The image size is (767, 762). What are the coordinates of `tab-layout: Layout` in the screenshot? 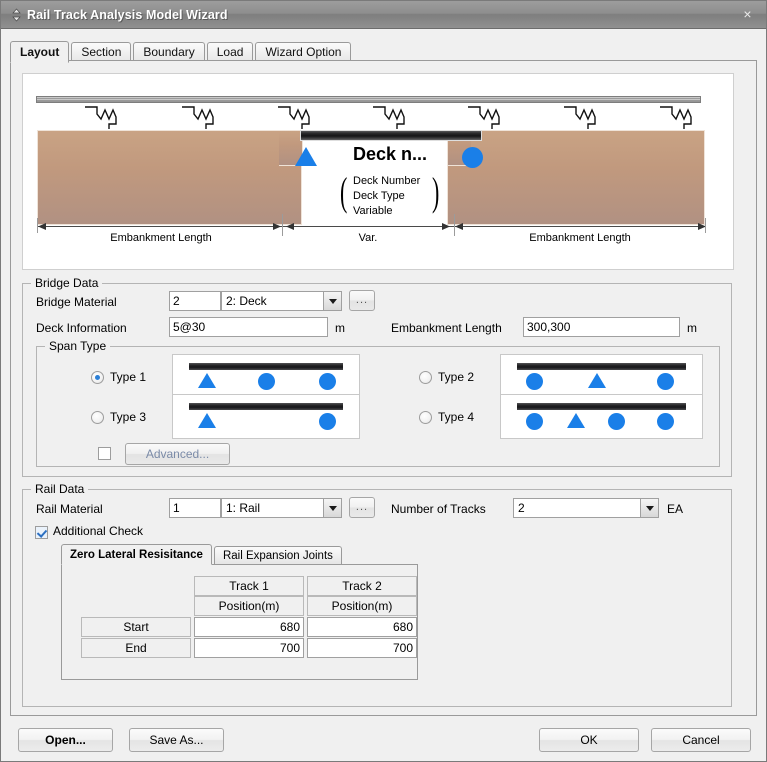 It's located at (40, 52).